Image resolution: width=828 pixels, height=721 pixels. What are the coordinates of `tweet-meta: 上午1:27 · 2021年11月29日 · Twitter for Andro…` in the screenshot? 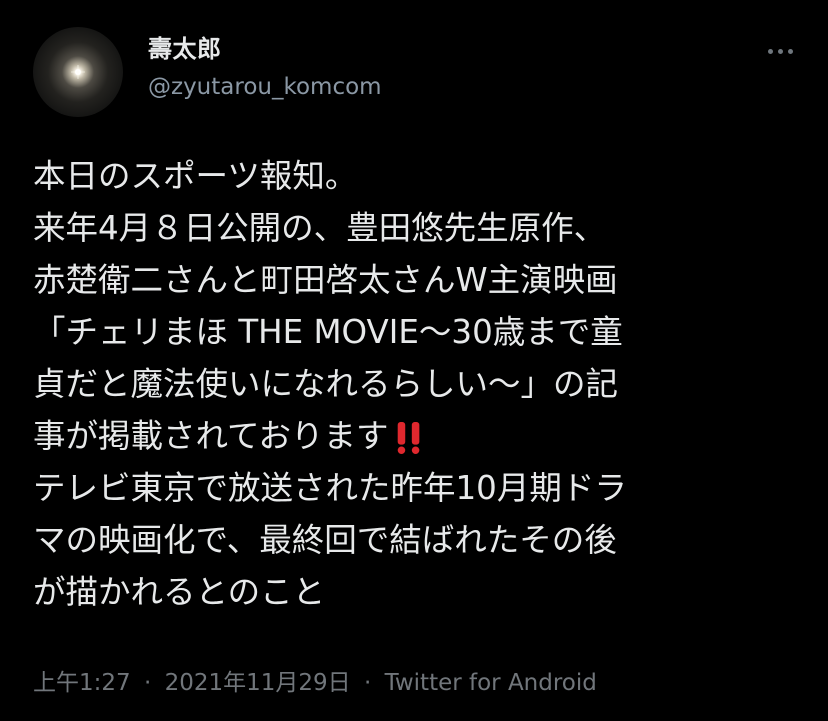 It's located at (315, 683).